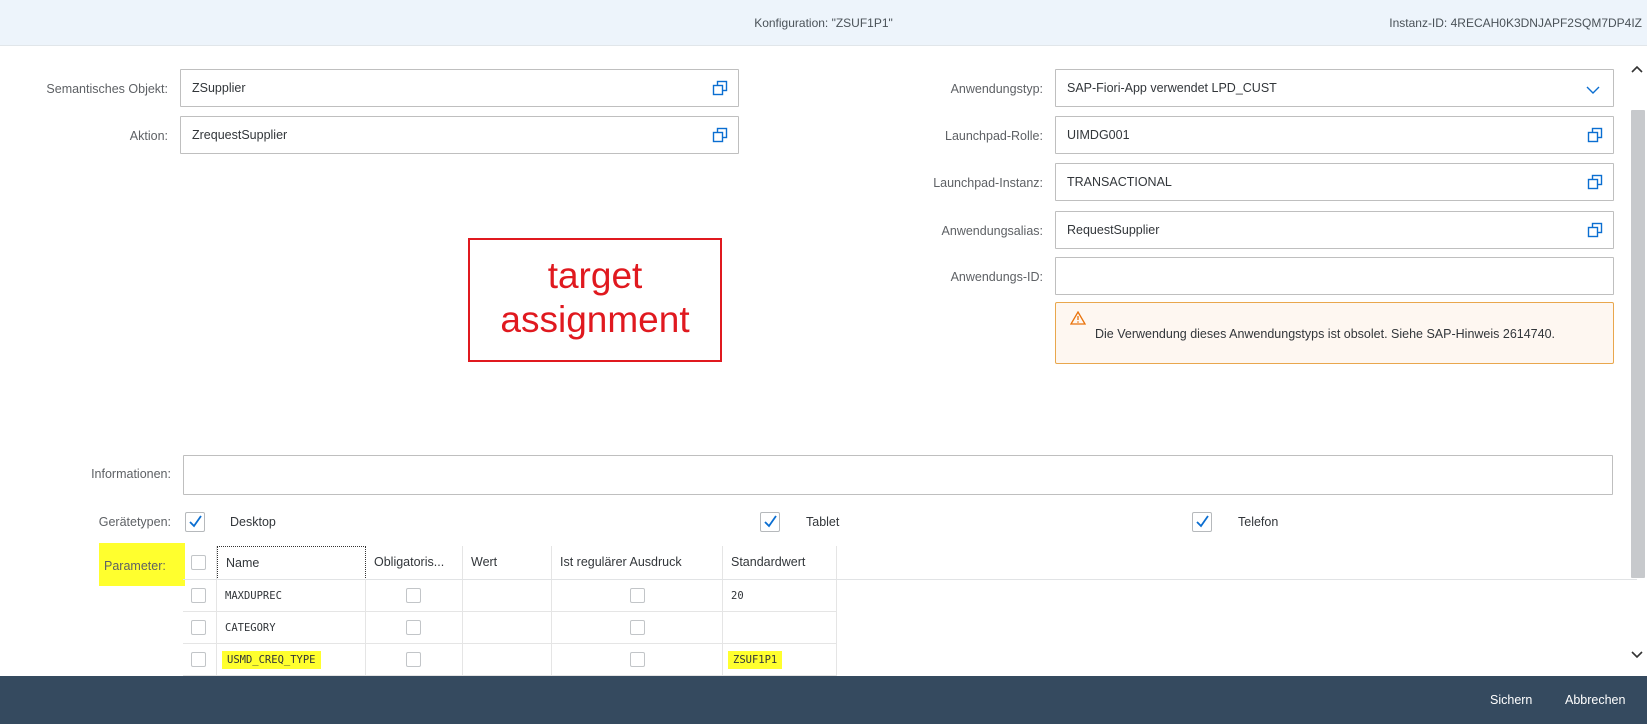  Describe the element at coordinates (1098, 135) in the screenshot. I see `launchpad-role-value: UIMDG001` at that location.